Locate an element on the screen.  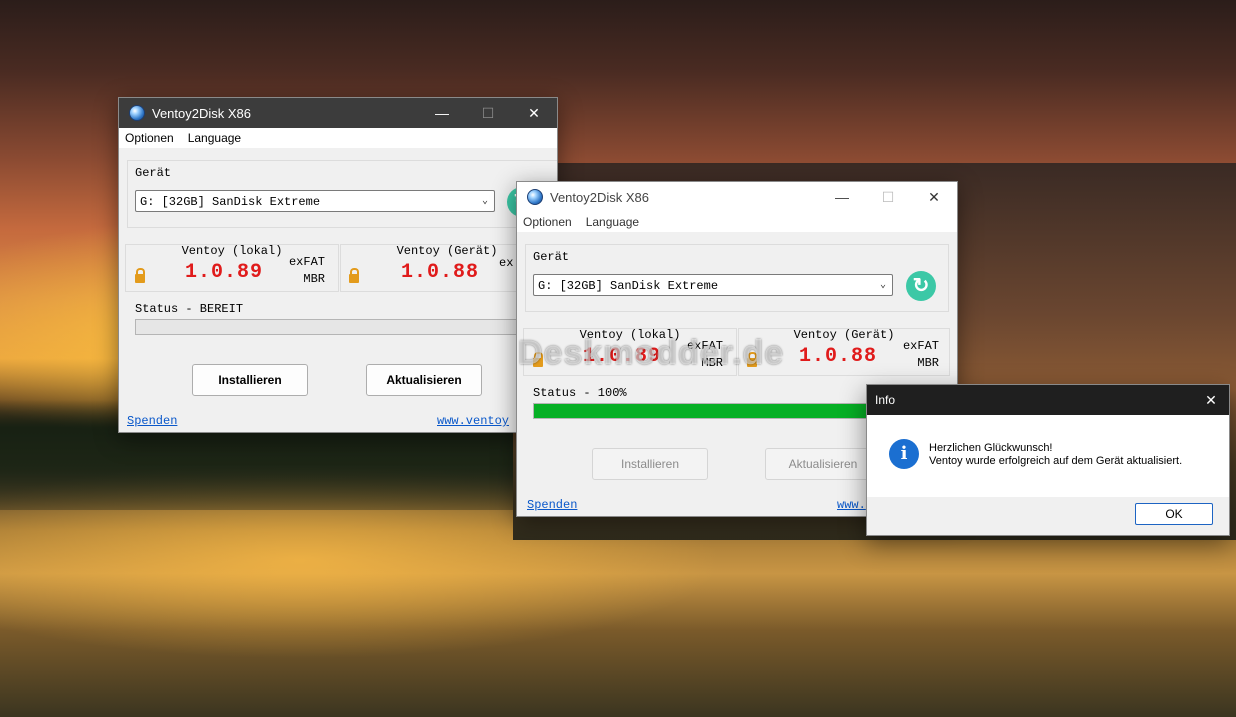
device-fs-info: exFAT MBR is located at coordinates (917, 355).